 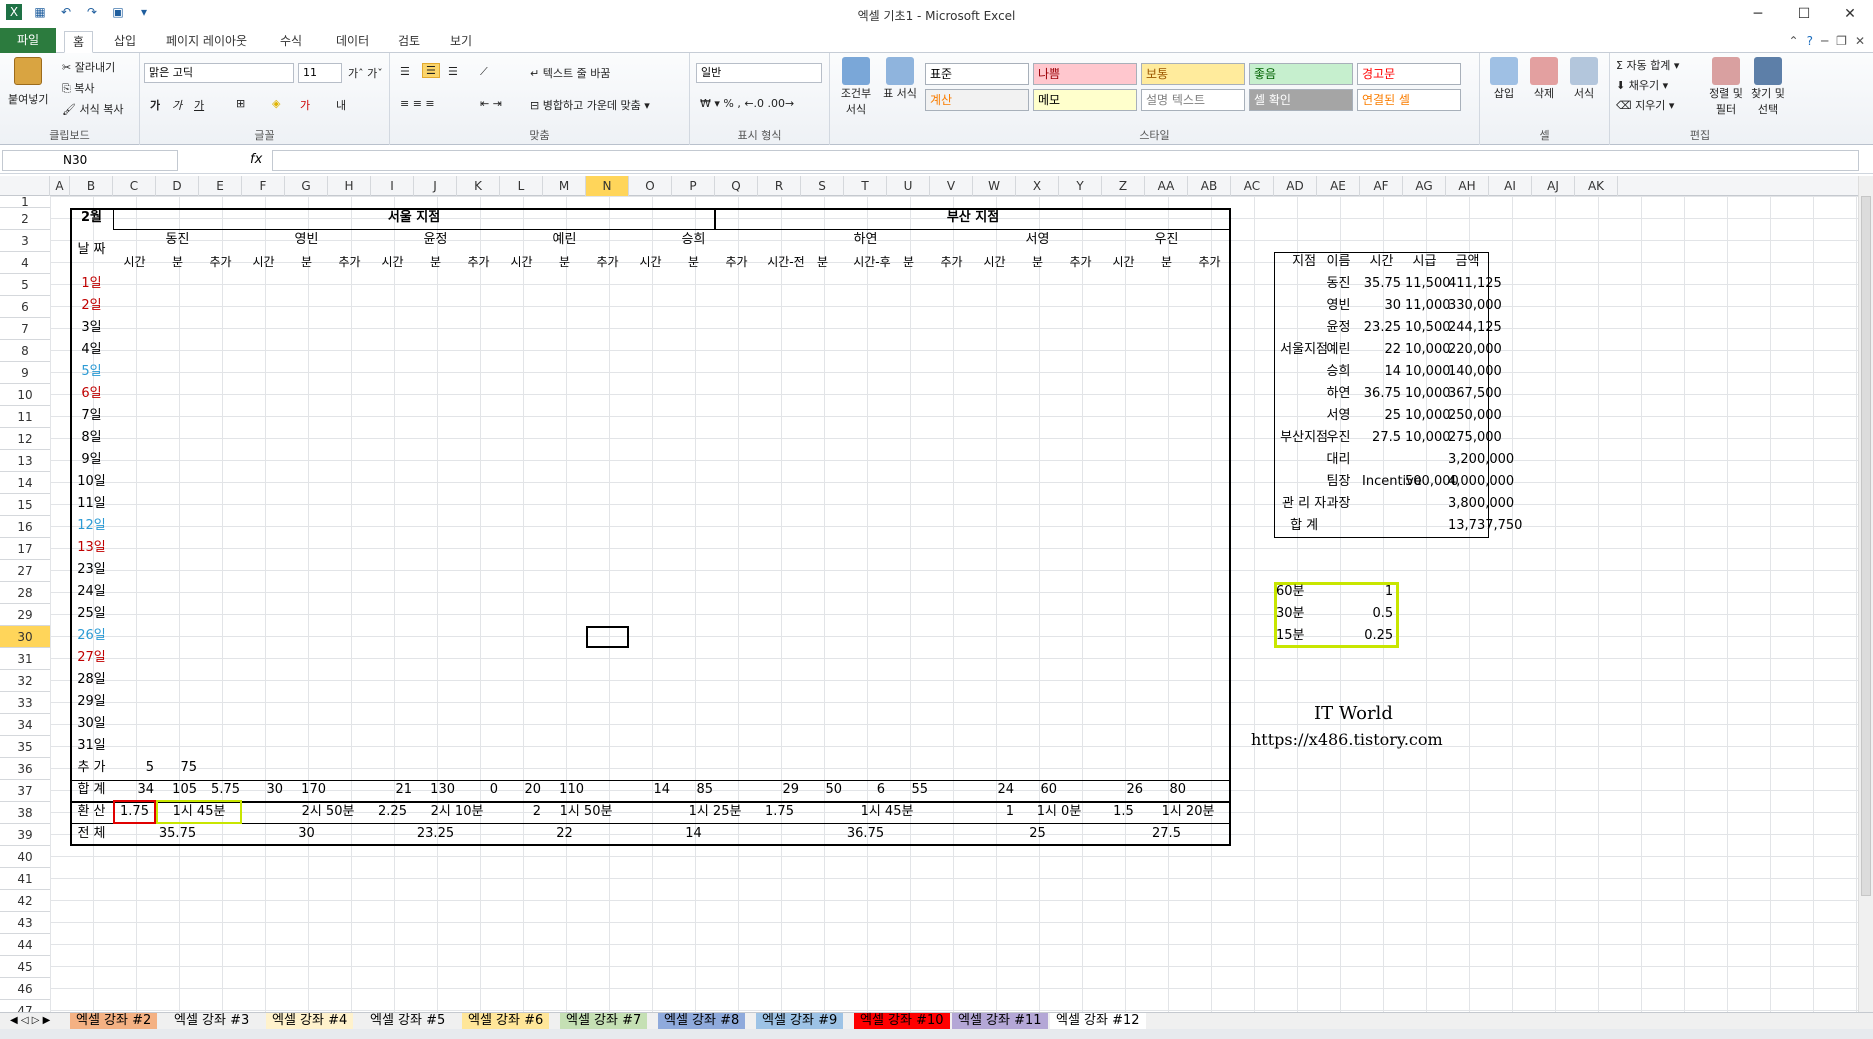 I want to click on row-header: 32, so click(x=25, y=681).